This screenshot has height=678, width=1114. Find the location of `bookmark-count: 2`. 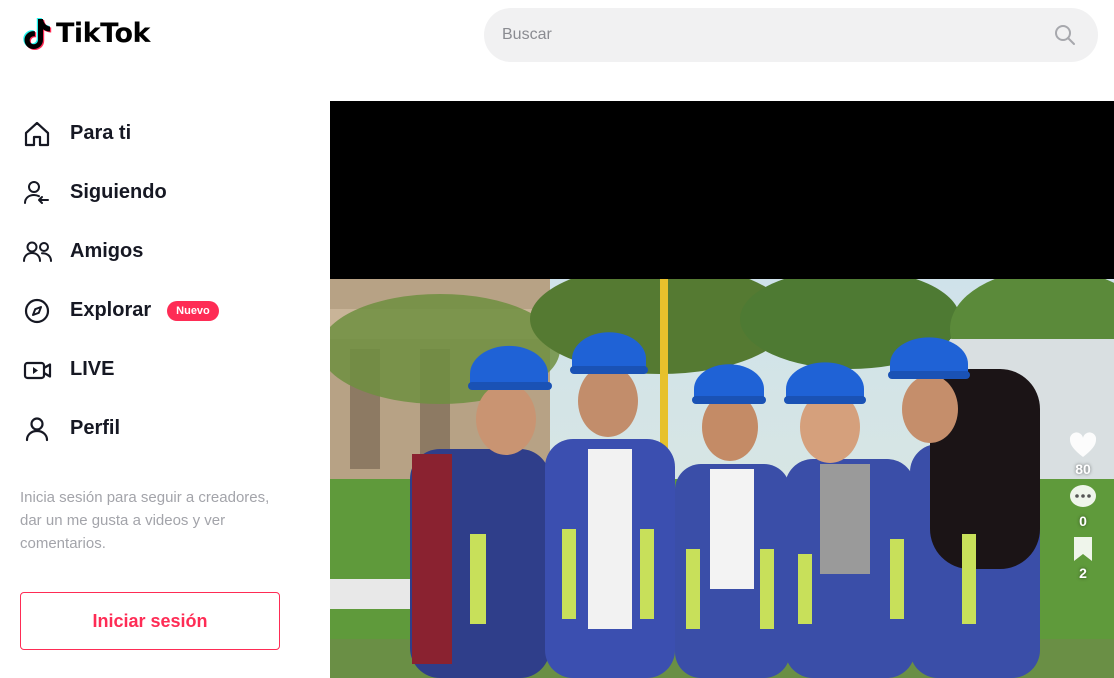

bookmark-count: 2 is located at coordinates (1083, 573).